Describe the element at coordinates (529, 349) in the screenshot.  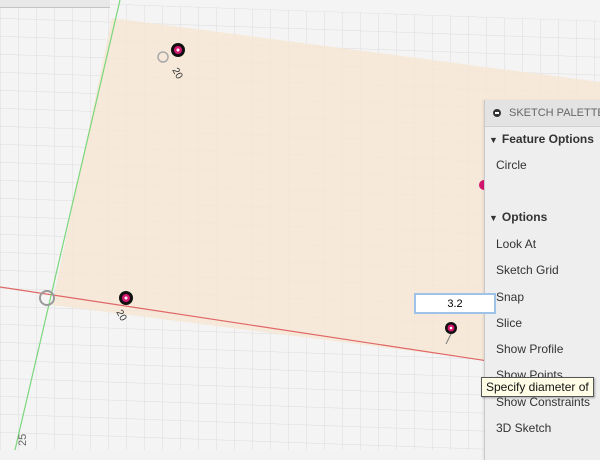
I see `option-show-profile: Show Profile` at that location.